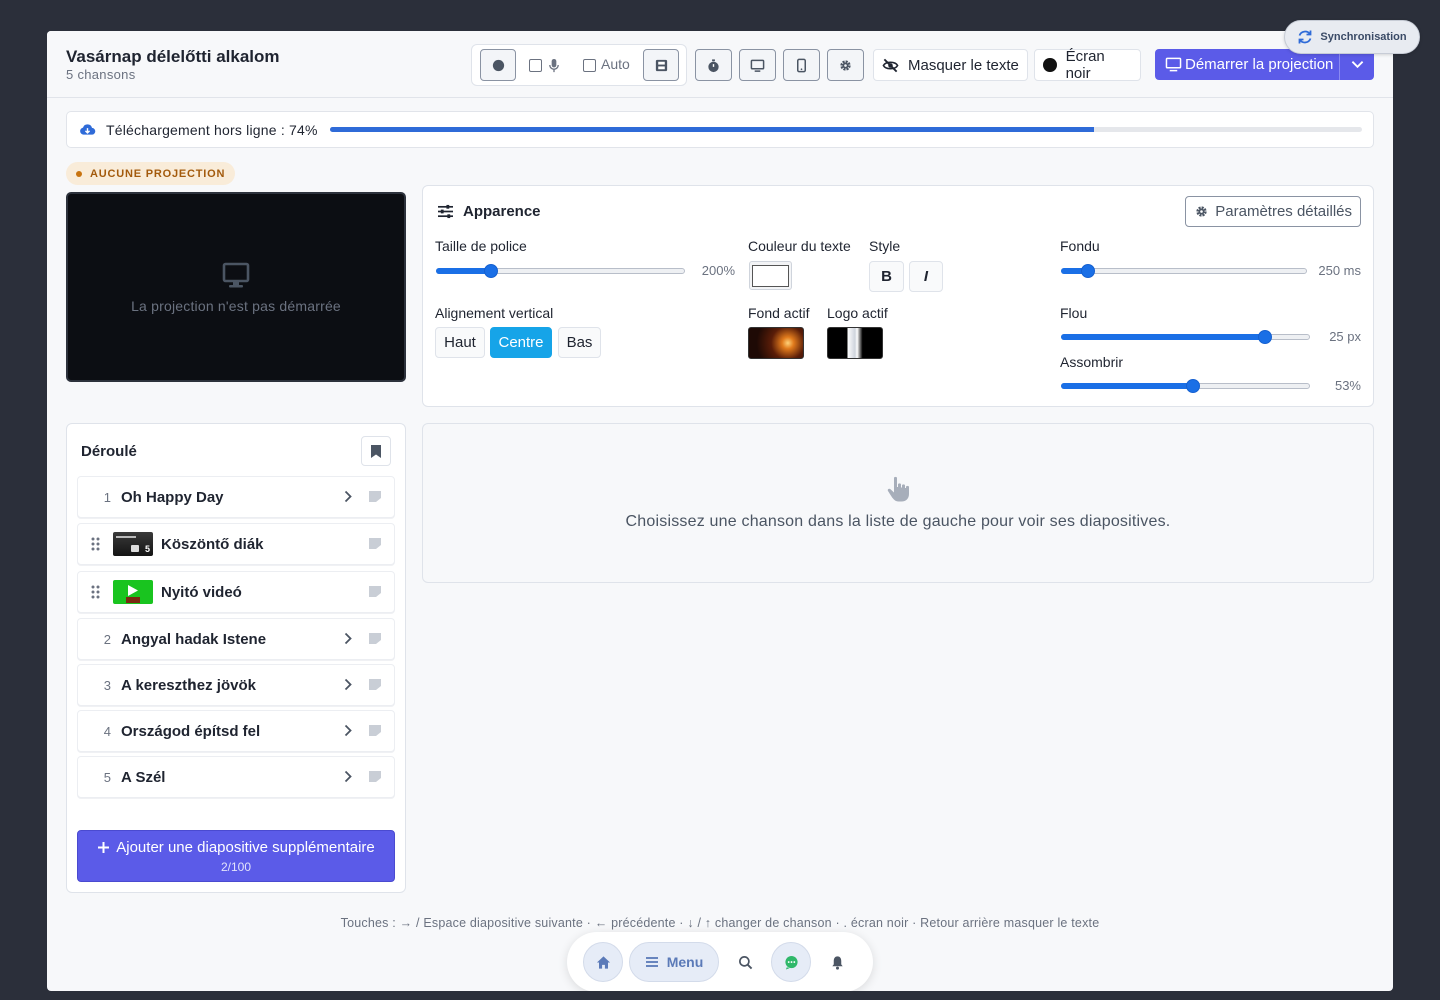  I want to click on text-color-label: Couleur du texte, so click(799, 246).